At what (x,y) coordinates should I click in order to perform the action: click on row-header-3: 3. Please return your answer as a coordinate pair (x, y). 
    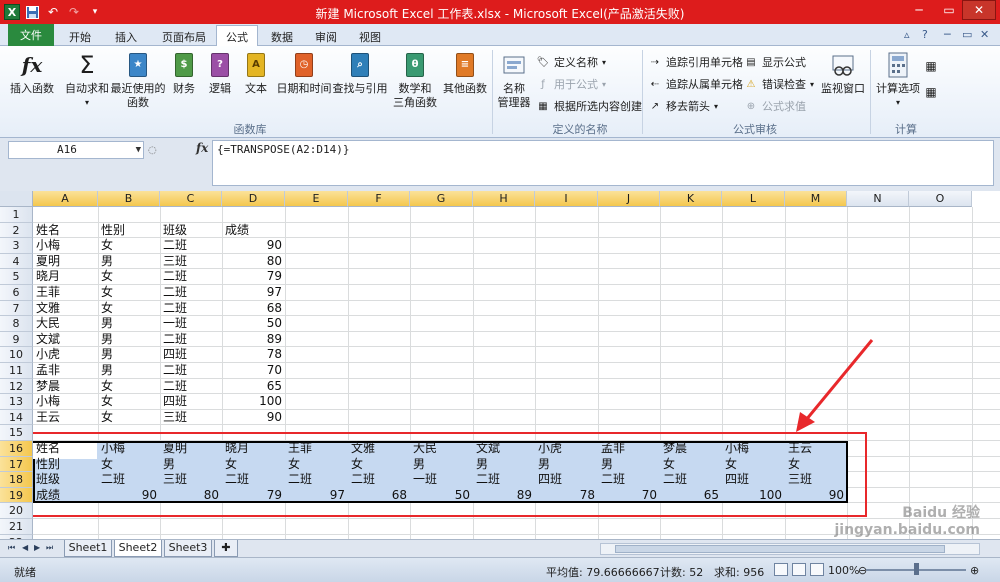
    Looking at the image, I should click on (16, 246).